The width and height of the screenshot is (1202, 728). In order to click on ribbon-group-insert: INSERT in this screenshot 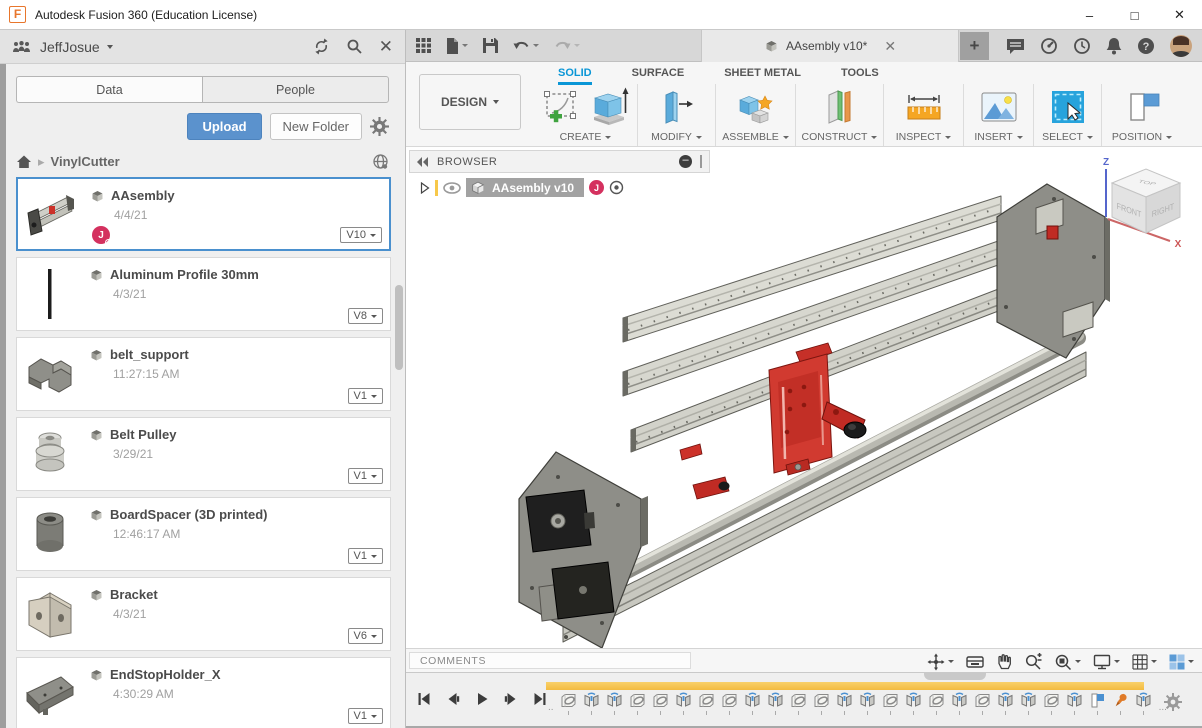, I will do `click(999, 115)`.